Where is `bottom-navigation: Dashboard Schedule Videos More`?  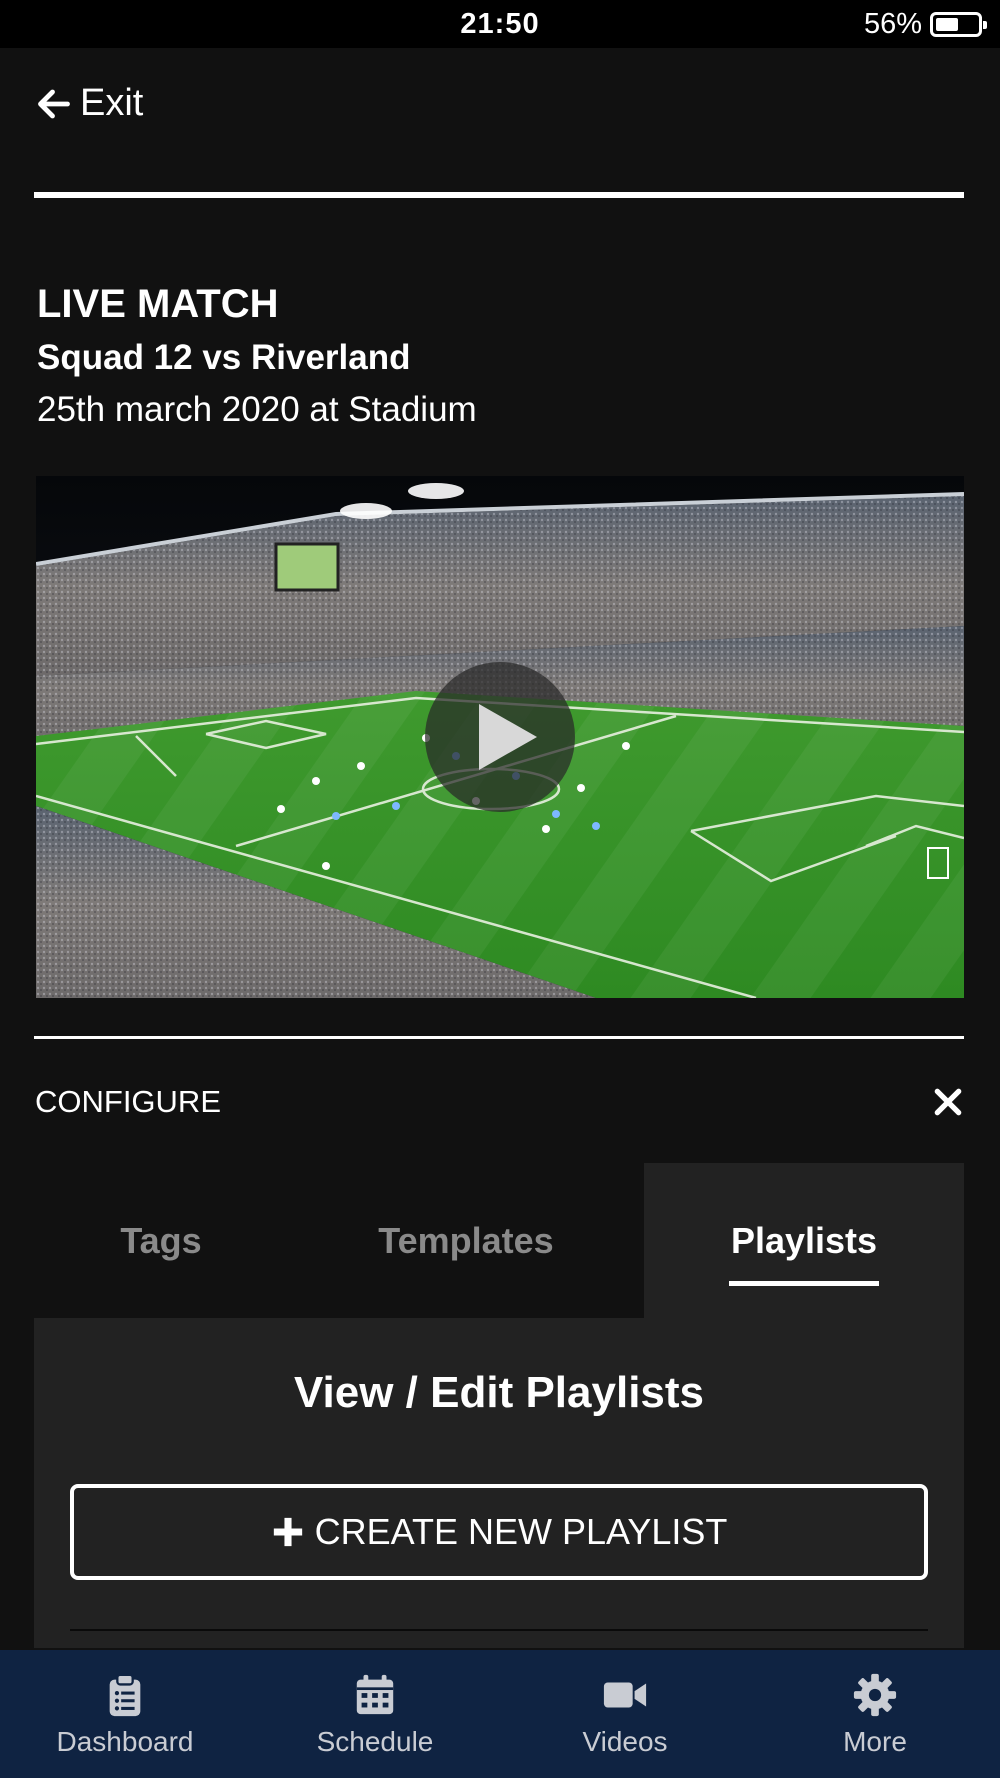
bottom-navigation: Dashboard Schedule Videos More is located at coordinates (500, 1714).